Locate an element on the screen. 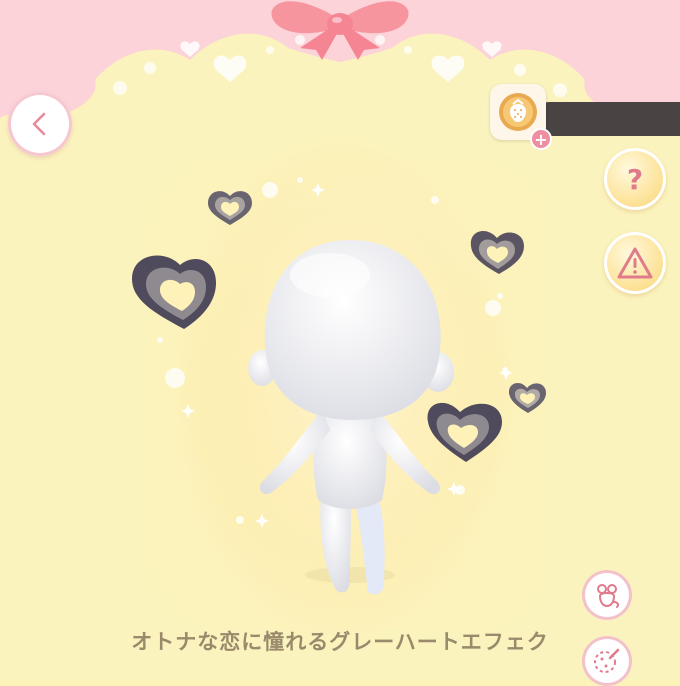  pose-button is located at coordinates (607, 595).